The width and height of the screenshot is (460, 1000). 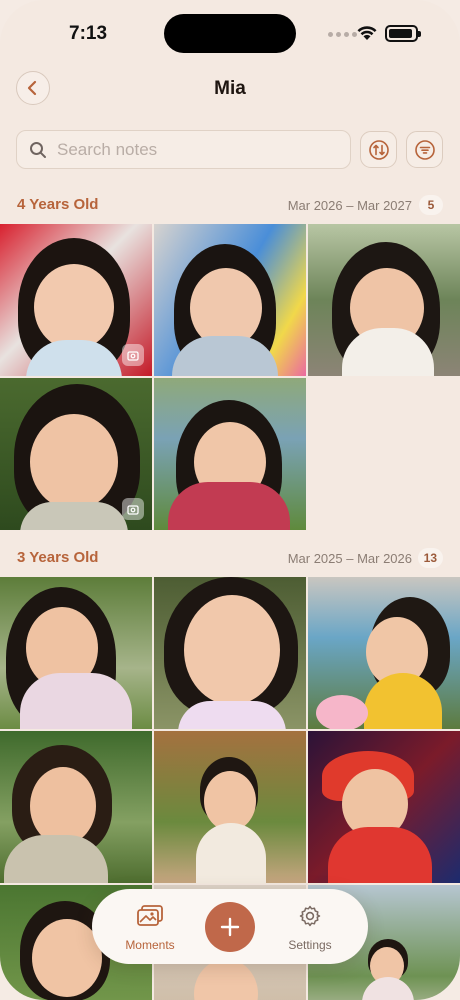 What do you see at coordinates (230, 88) in the screenshot?
I see `page-title: Mia` at bounding box center [230, 88].